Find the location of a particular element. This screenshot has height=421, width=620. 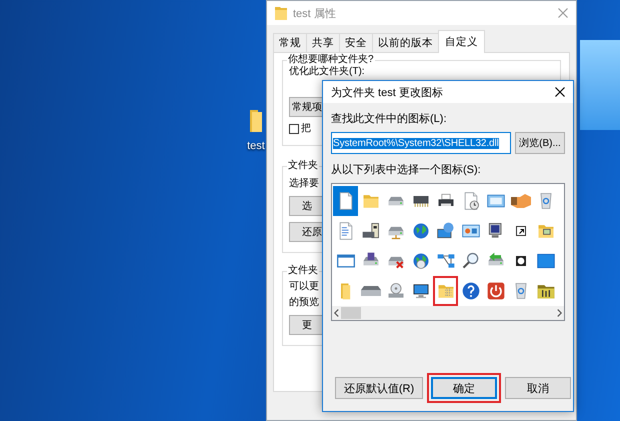

dialog-button: 还原默认值(R) is located at coordinates (379, 388).